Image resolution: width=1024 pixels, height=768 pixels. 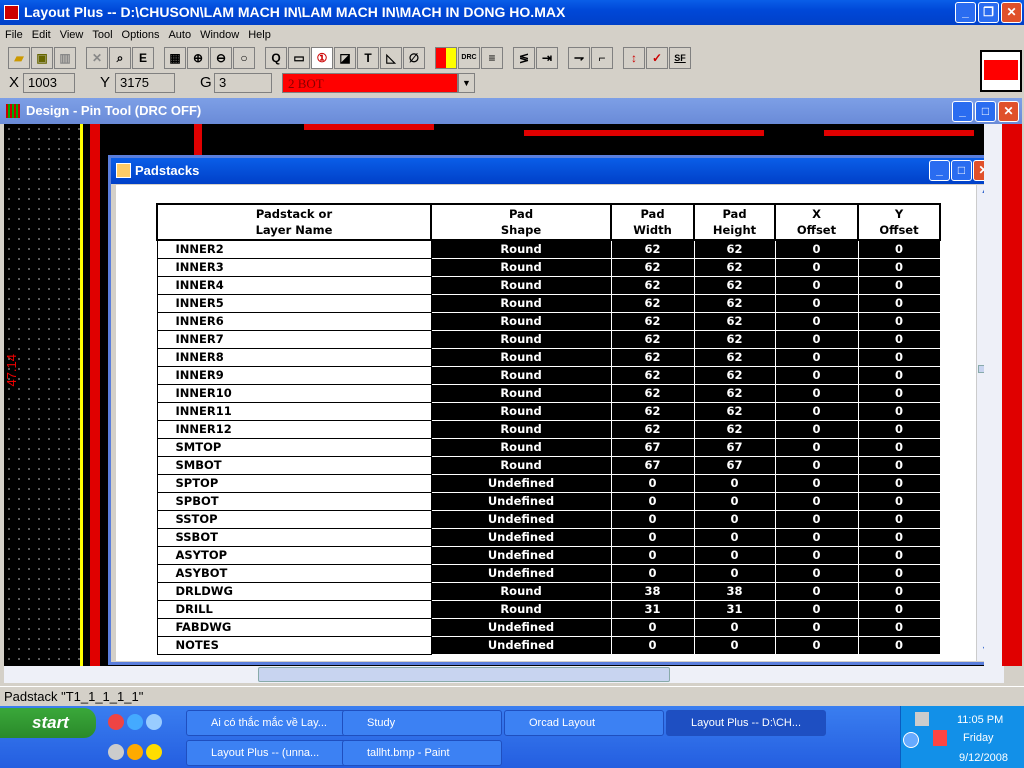 What do you see at coordinates (734, 609) in the screenshot?
I see `pad-height-cell: 31` at bounding box center [734, 609].